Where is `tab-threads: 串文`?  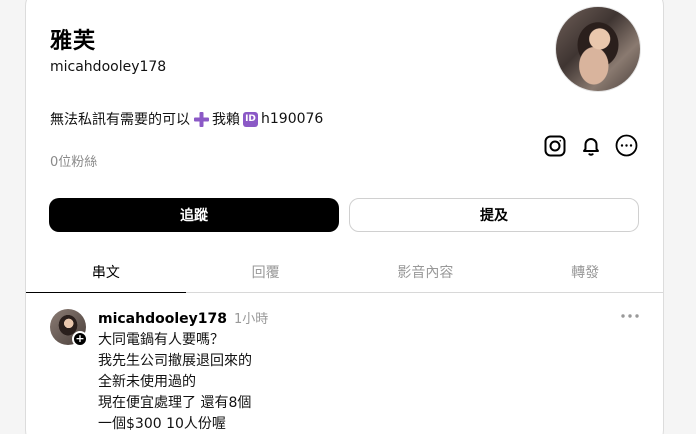 tab-threads: 串文 is located at coordinates (106, 272).